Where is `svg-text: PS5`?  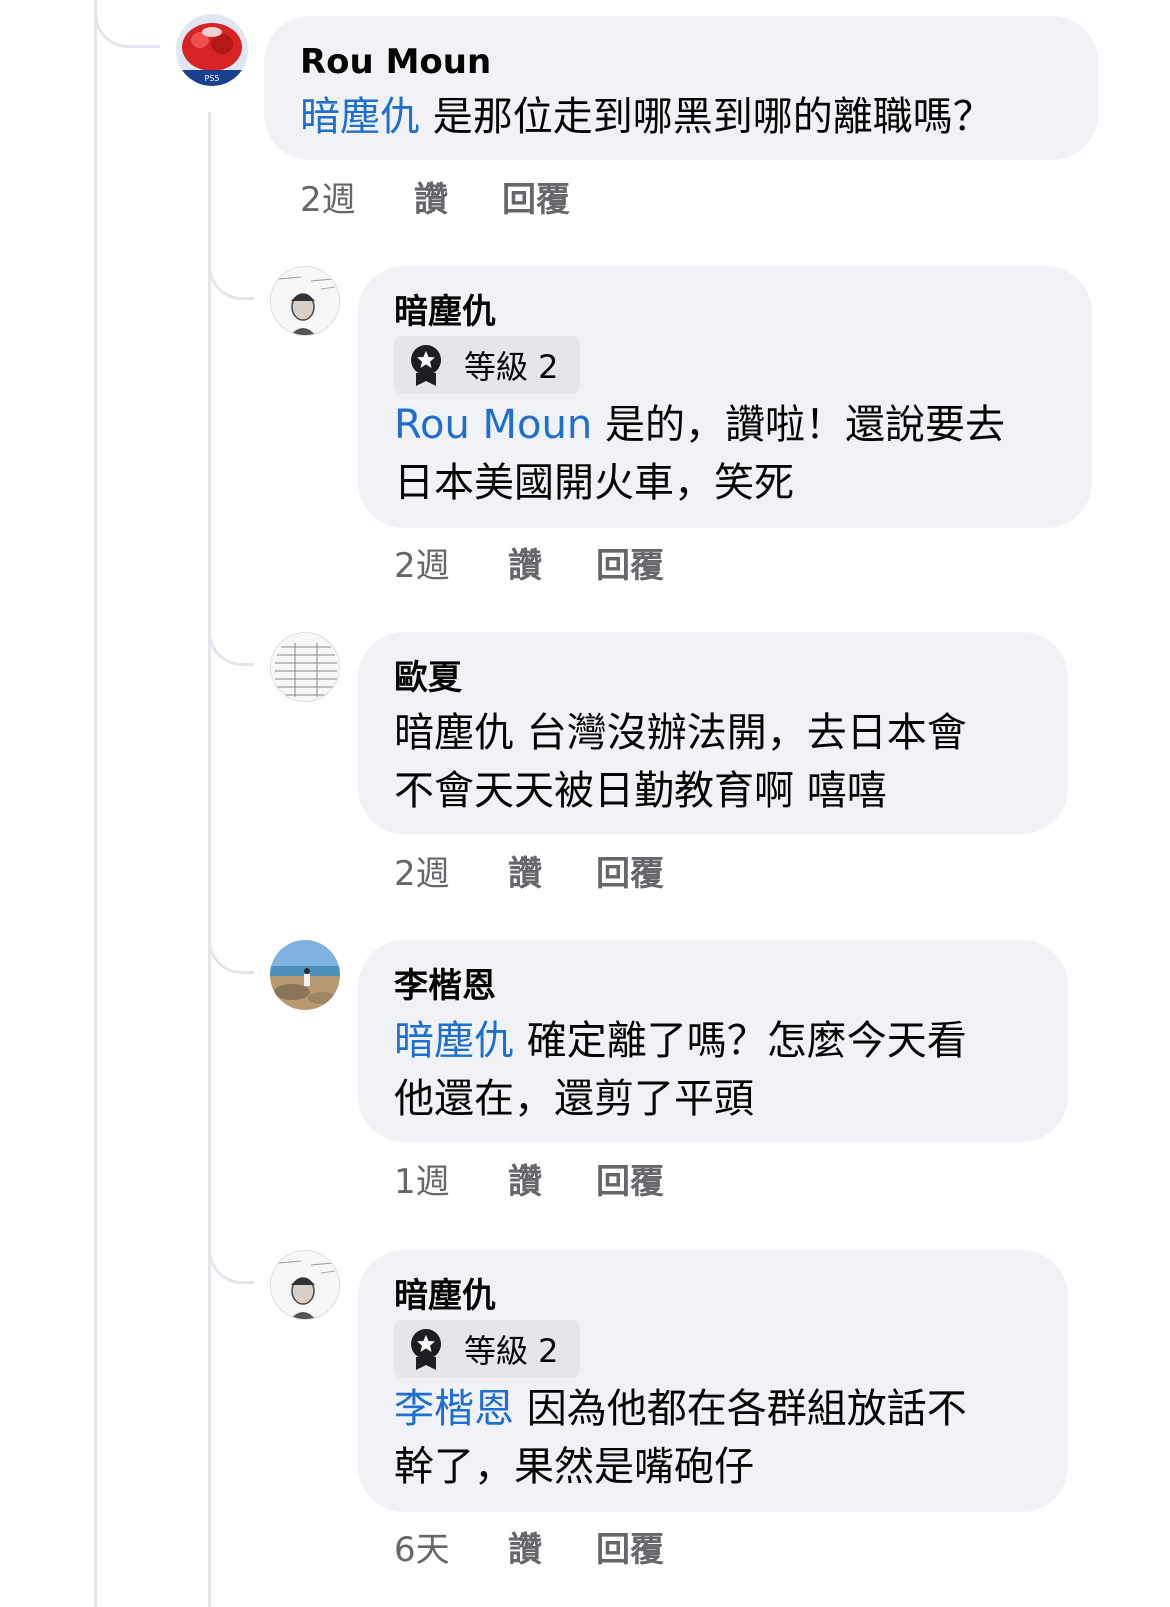 svg-text: PS5 is located at coordinates (212, 78).